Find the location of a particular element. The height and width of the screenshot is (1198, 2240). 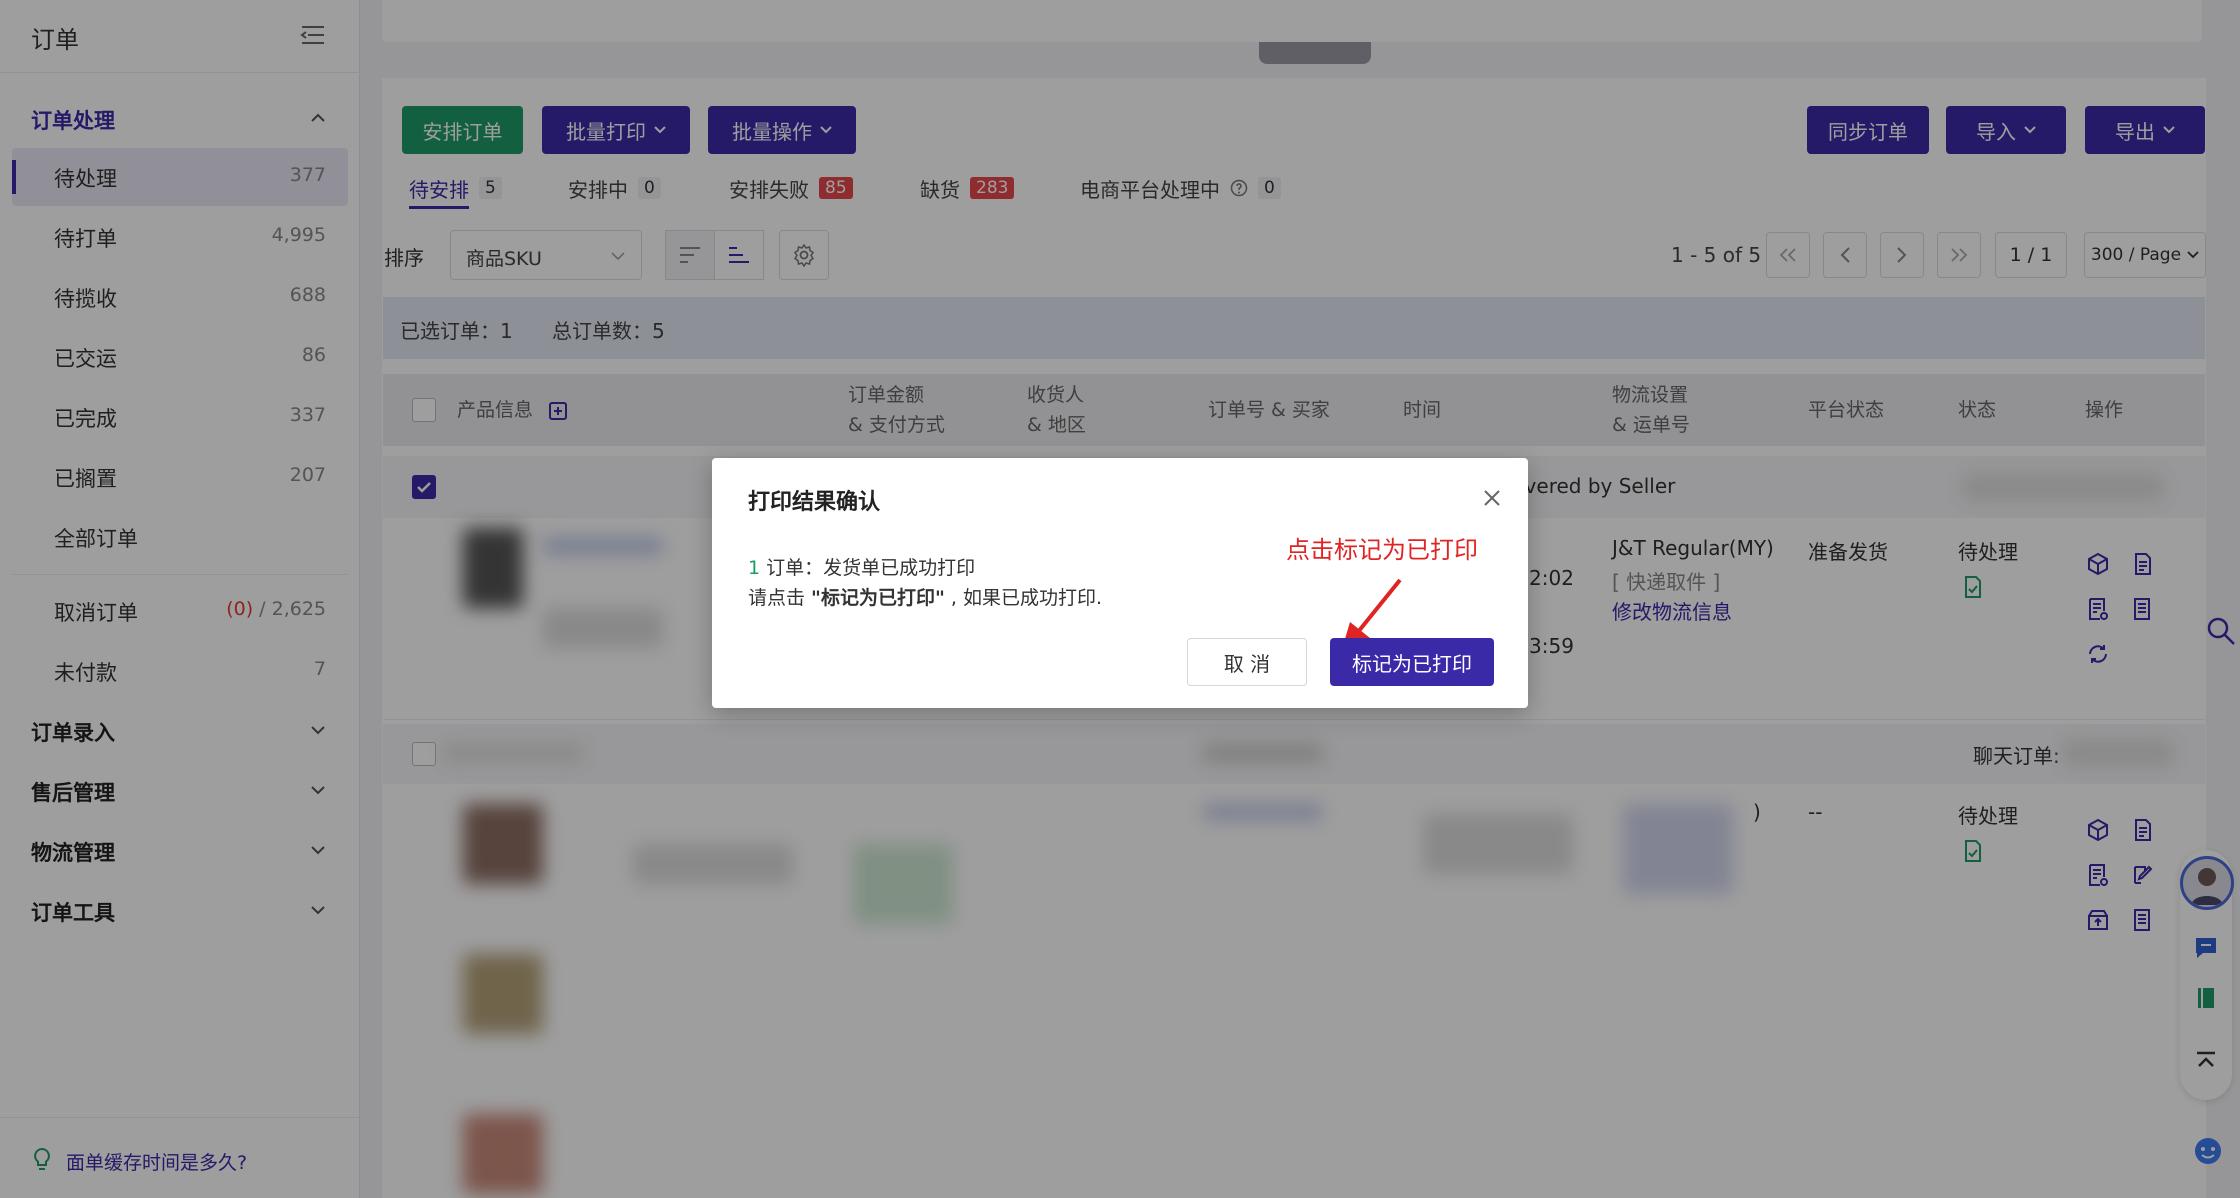

instruction-suffix: , 如果已成功打印. is located at coordinates (1023, 598).